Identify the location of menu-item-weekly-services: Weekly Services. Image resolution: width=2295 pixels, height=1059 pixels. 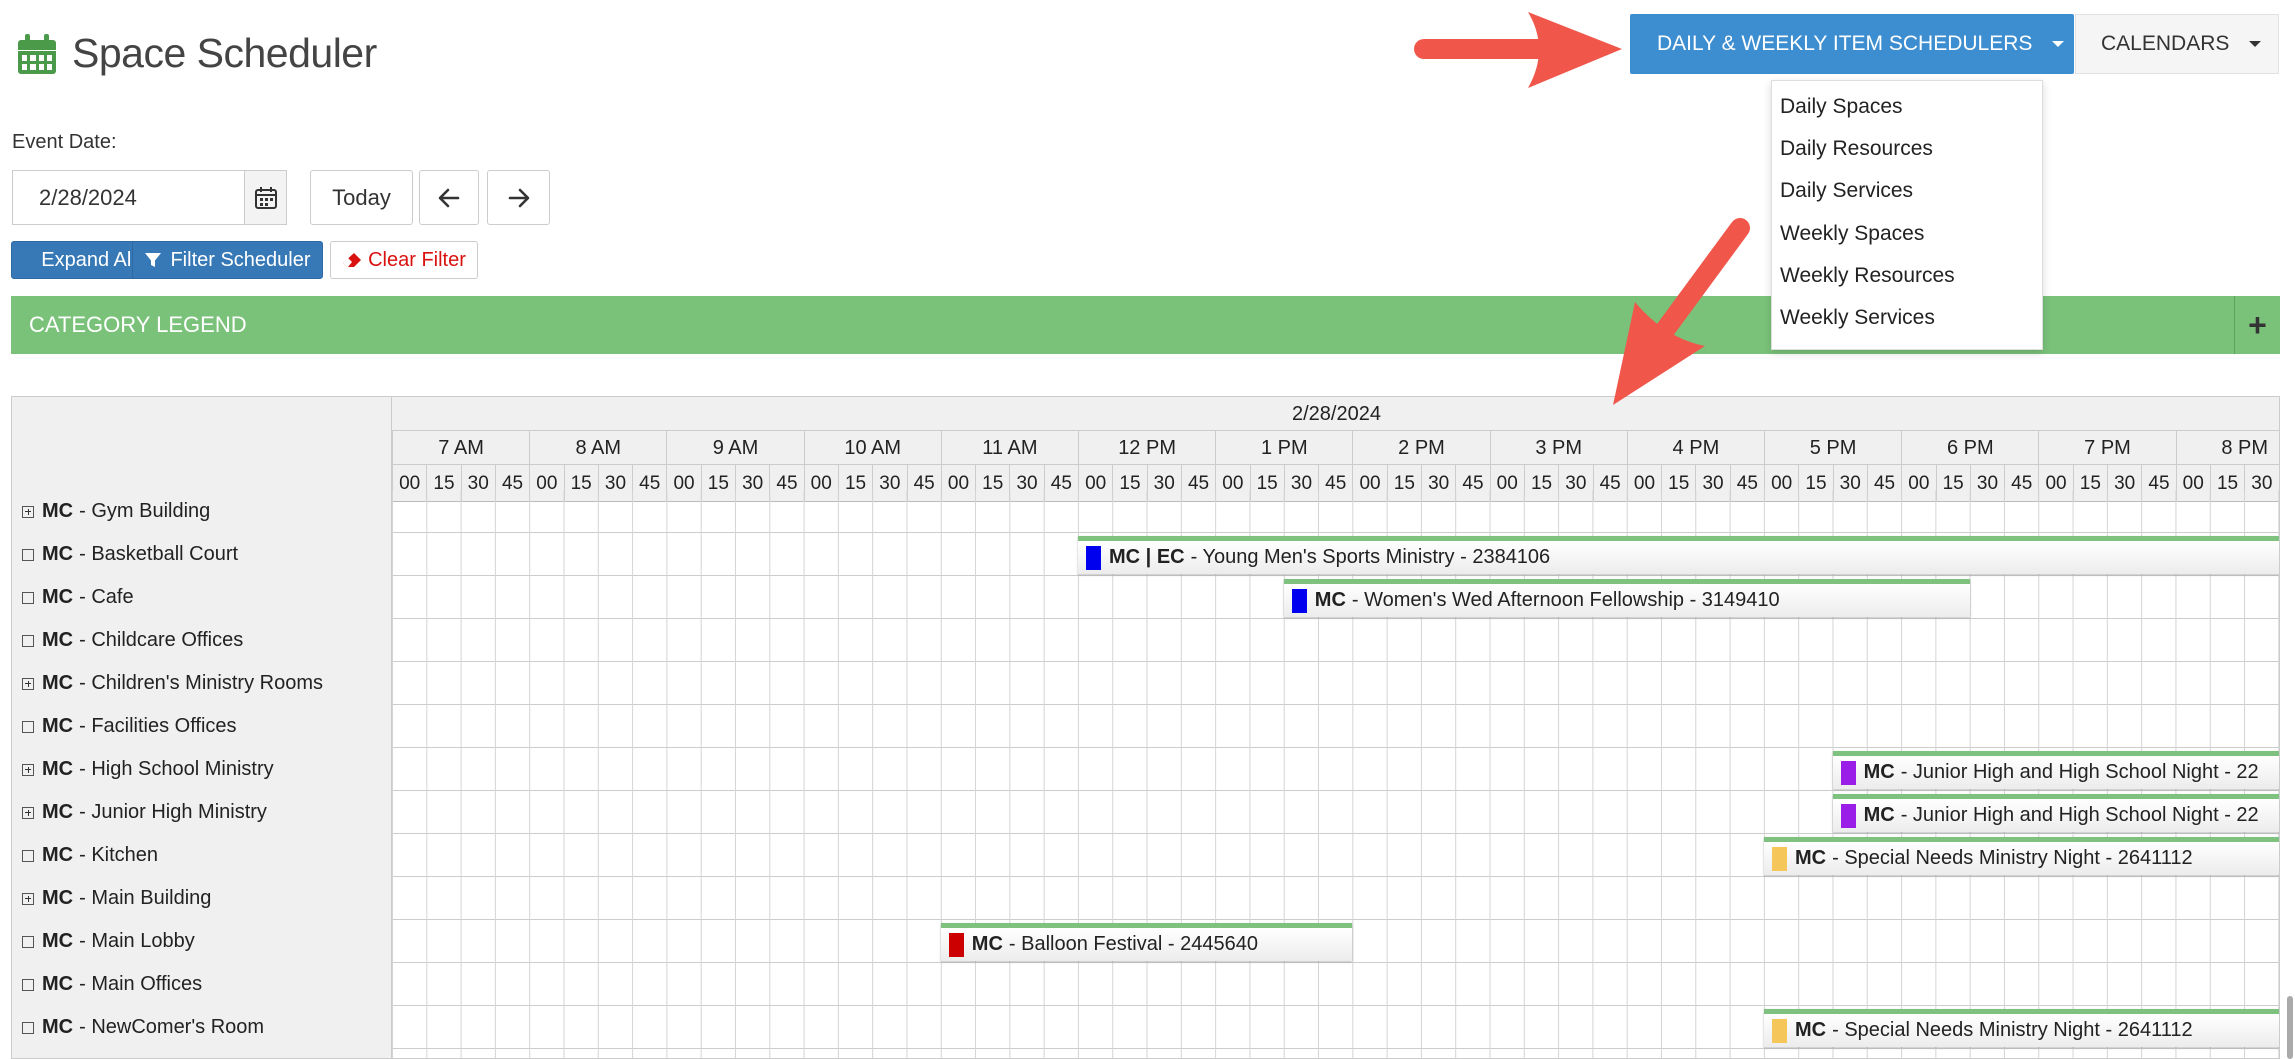
(1907, 322).